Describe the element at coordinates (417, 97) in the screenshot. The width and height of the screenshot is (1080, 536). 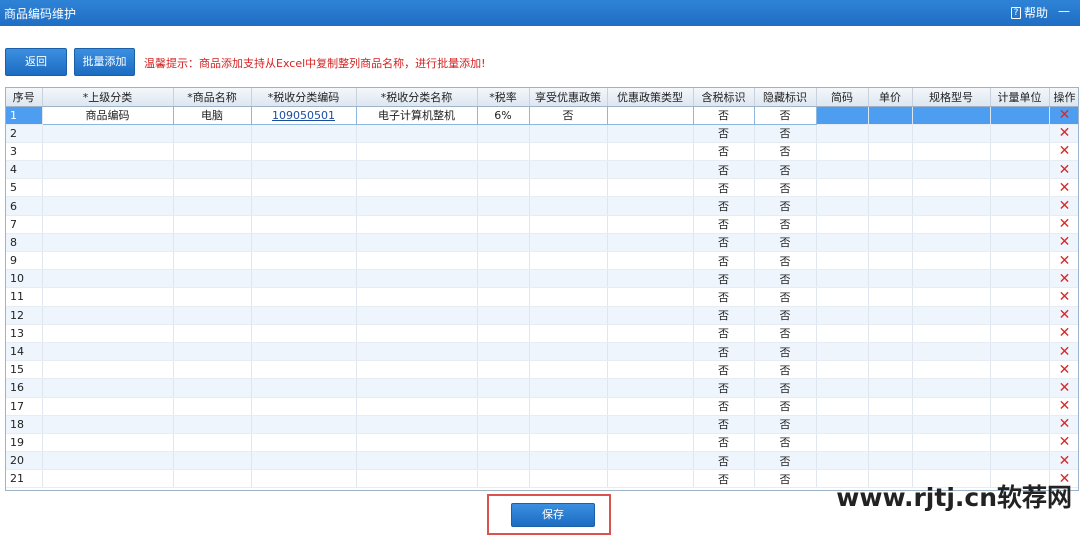
I see `column-header: *税收分类名称` at that location.